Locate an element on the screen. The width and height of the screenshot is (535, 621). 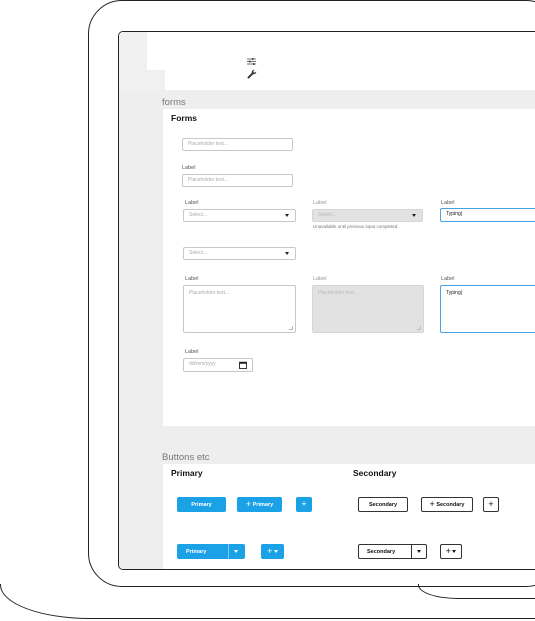
input-label: Label is located at coordinates (189, 168).